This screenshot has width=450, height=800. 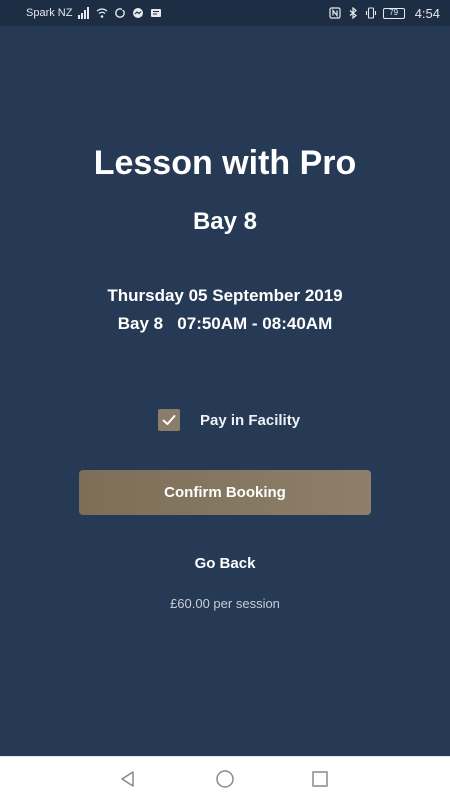 What do you see at coordinates (225, 295) in the screenshot?
I see `booking-date: Thursday 05 September 2019` at bounding box center [225, 295].